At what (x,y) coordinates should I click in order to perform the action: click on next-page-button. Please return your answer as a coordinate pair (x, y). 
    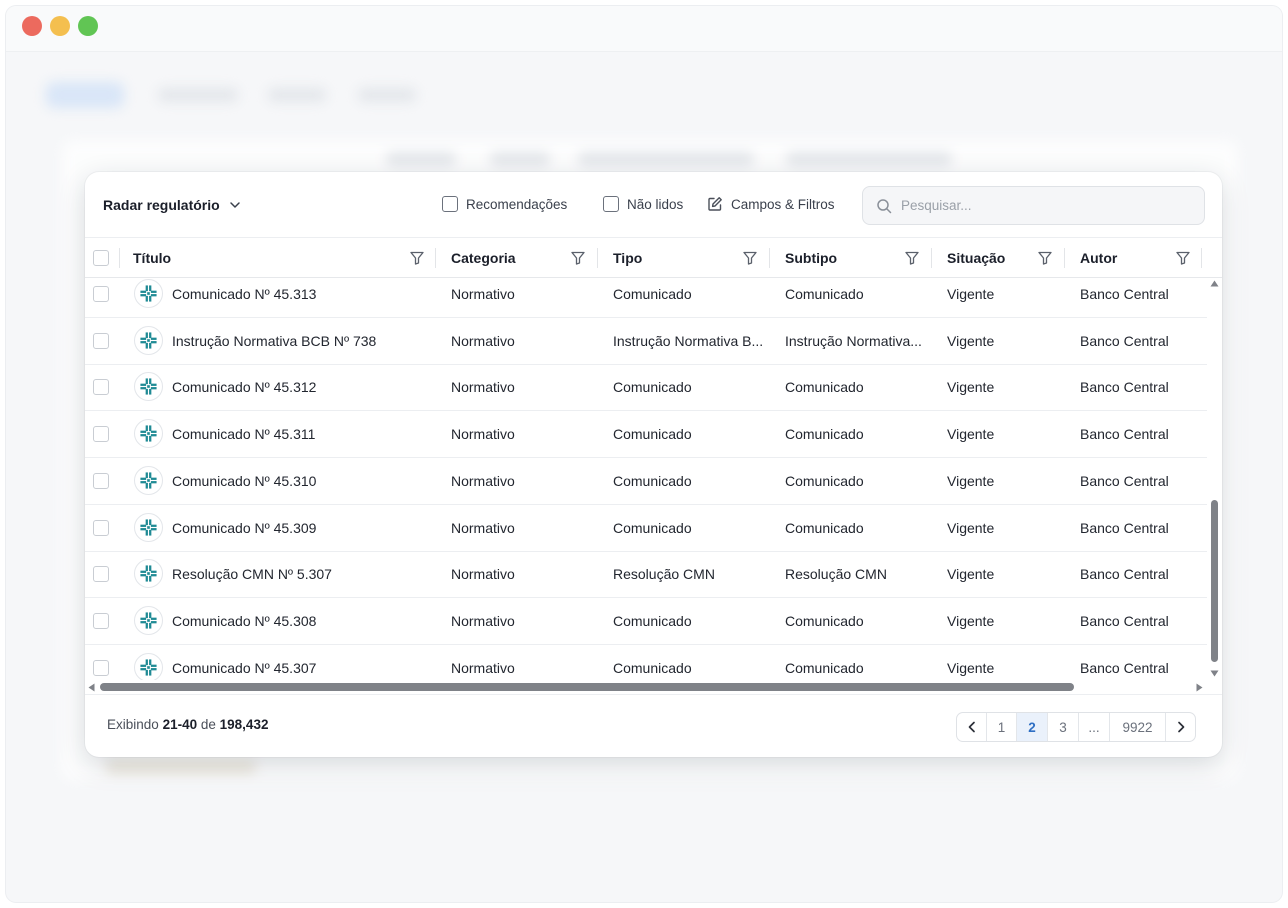
    Looking at the image, I should click on (1180, 727).